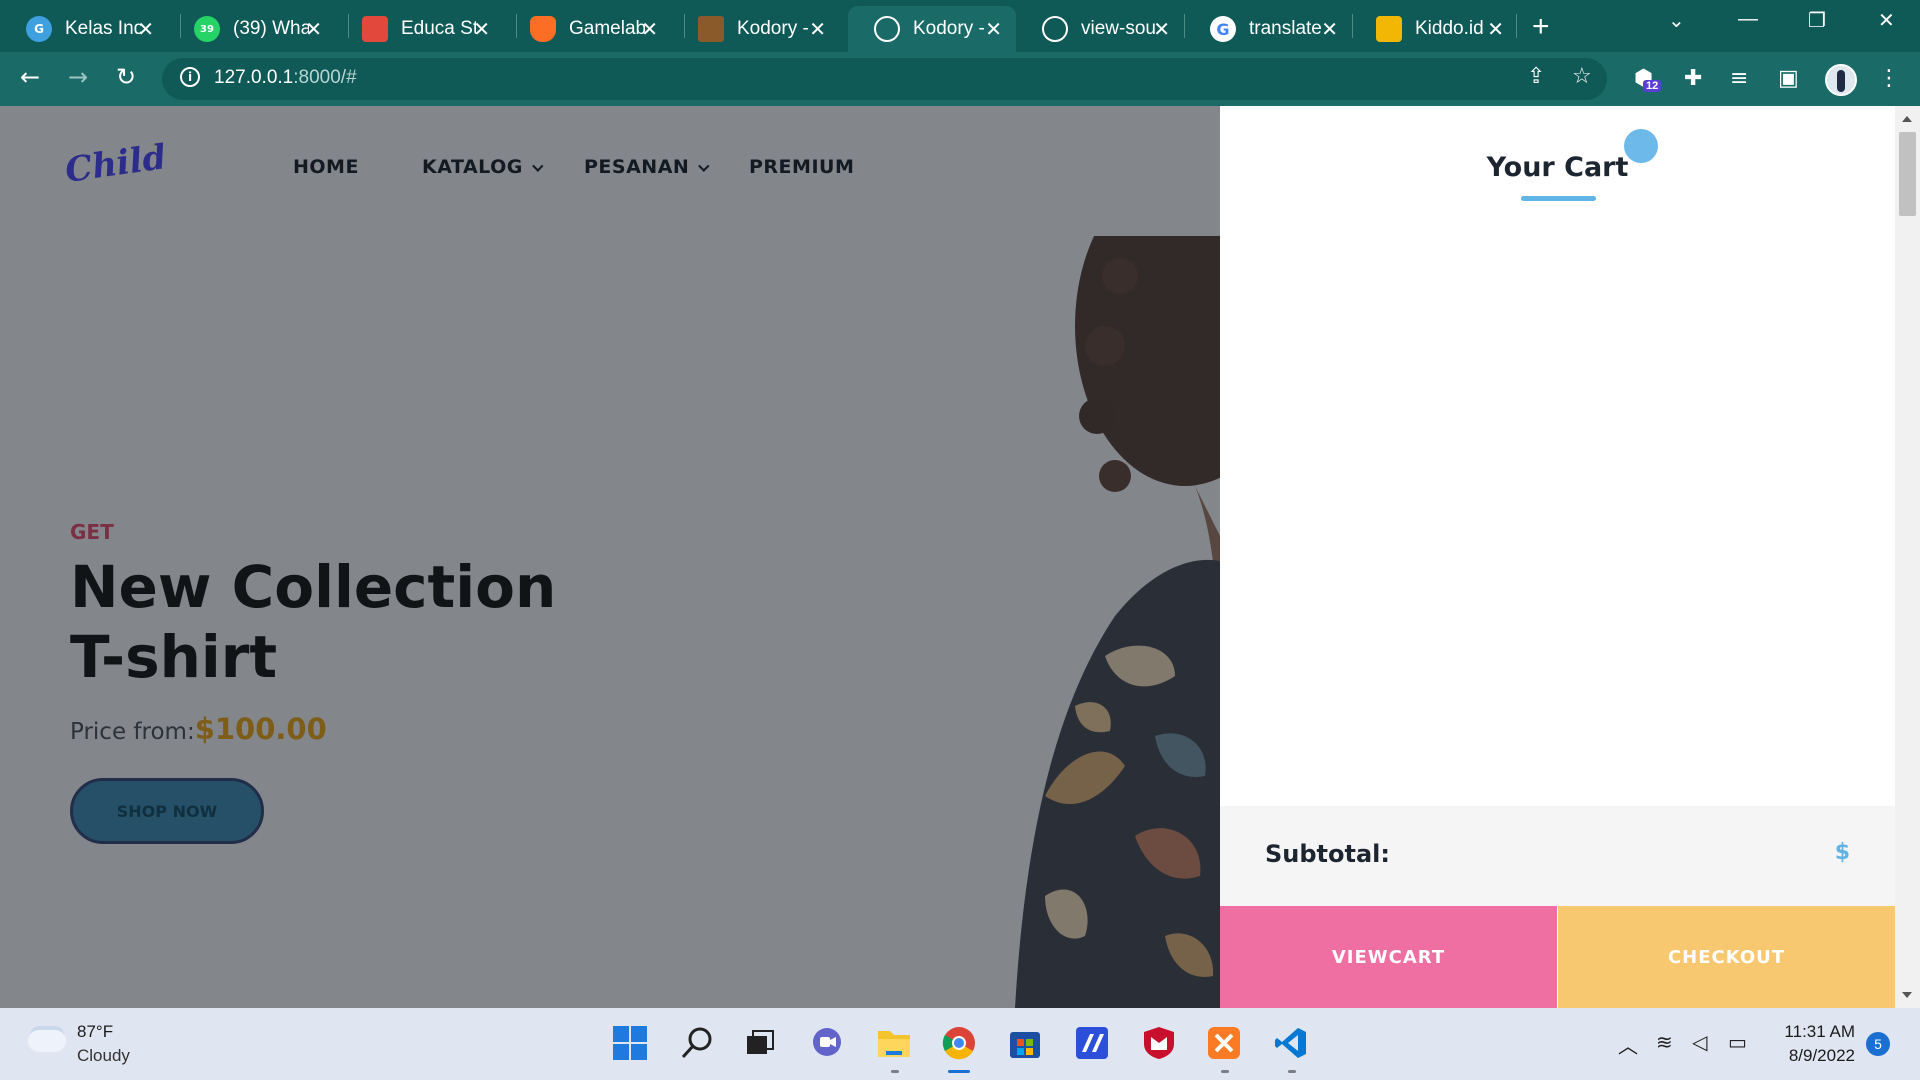 The height and width of the screenshot is (1080, 1920). I want to click on nav-home: HOME, so click(326, 167).